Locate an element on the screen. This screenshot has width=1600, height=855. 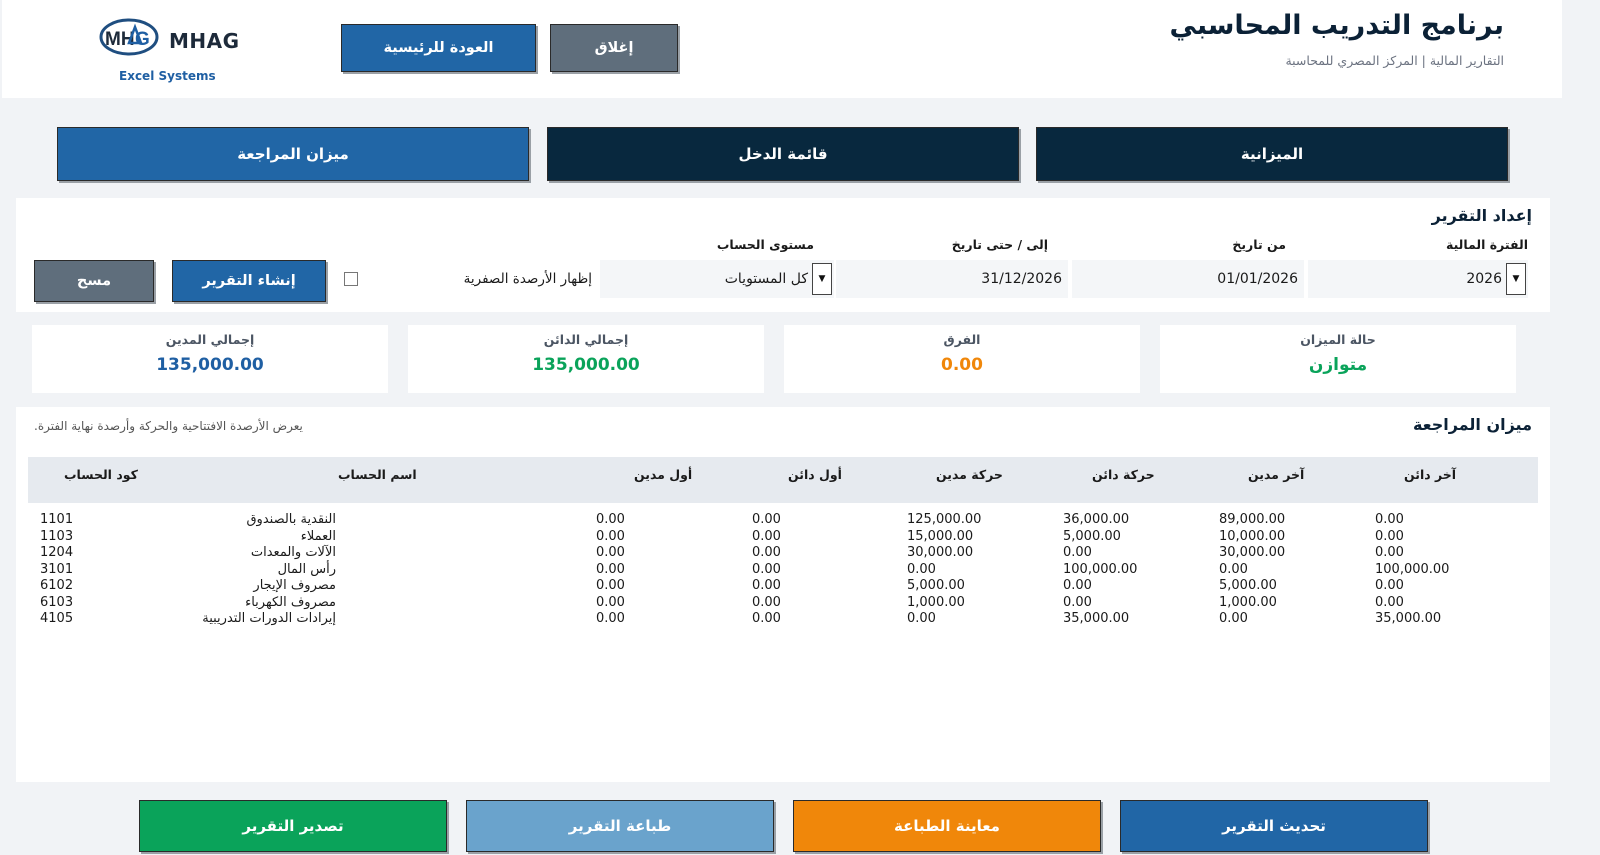
difference-label: الفرق is located at coordinates (962, 339).